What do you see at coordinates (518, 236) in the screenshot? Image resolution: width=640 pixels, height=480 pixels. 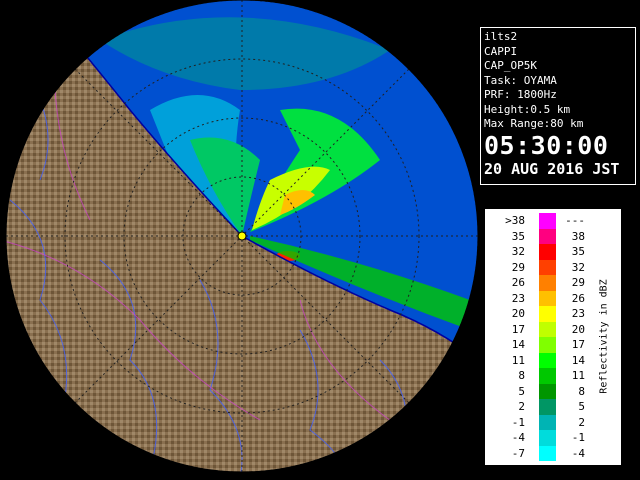 I see `legend-lower-bound: 35` at bounding box center [518, 236].